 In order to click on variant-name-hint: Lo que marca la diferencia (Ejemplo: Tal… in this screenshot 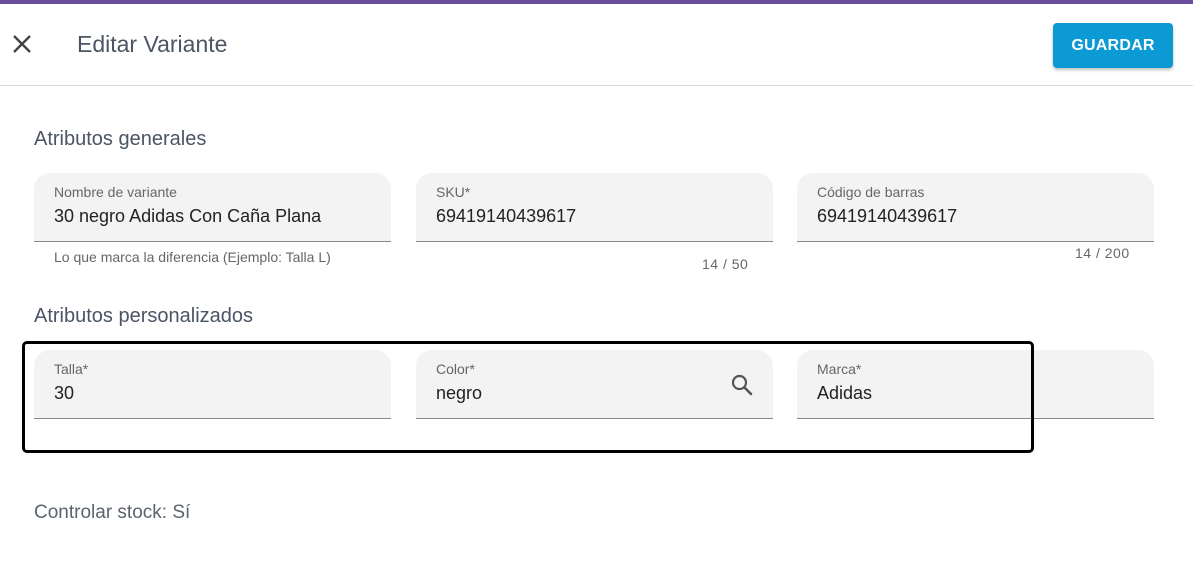, I will do `click(192, 257)`.